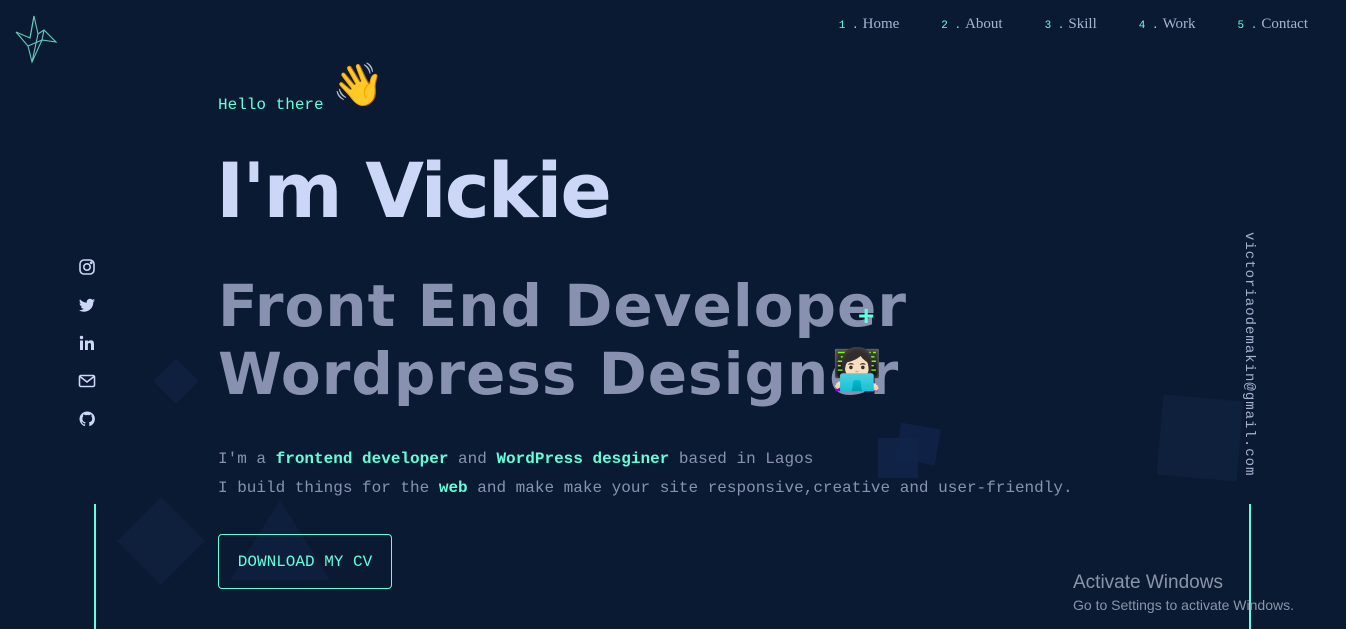 This screenshot has width=1346, height=629. What do you see at coordinates (559, 374) in the screenshot?
I see `hero-role-line2: Wordpress Designer` at bounding box center [559, 374].